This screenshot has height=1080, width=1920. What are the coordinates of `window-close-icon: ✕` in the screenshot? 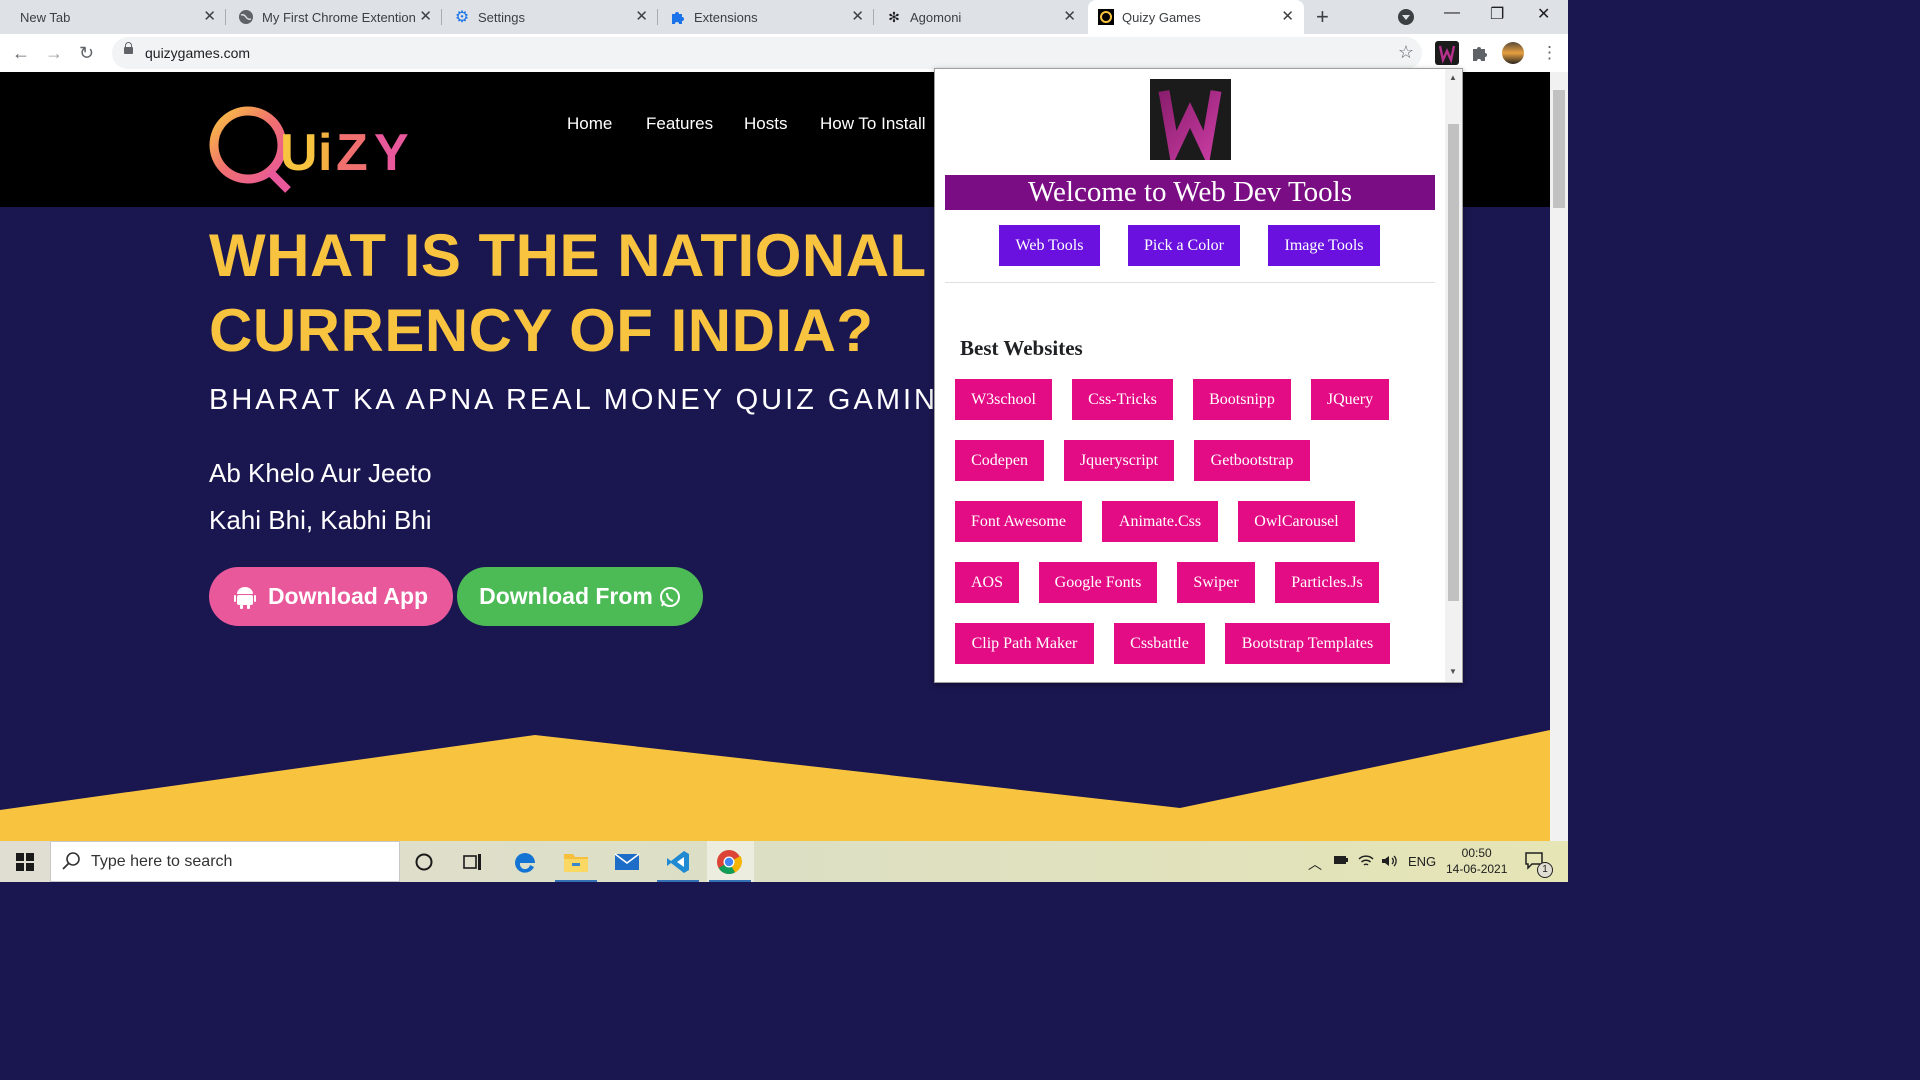 It's located at (1543, 14).